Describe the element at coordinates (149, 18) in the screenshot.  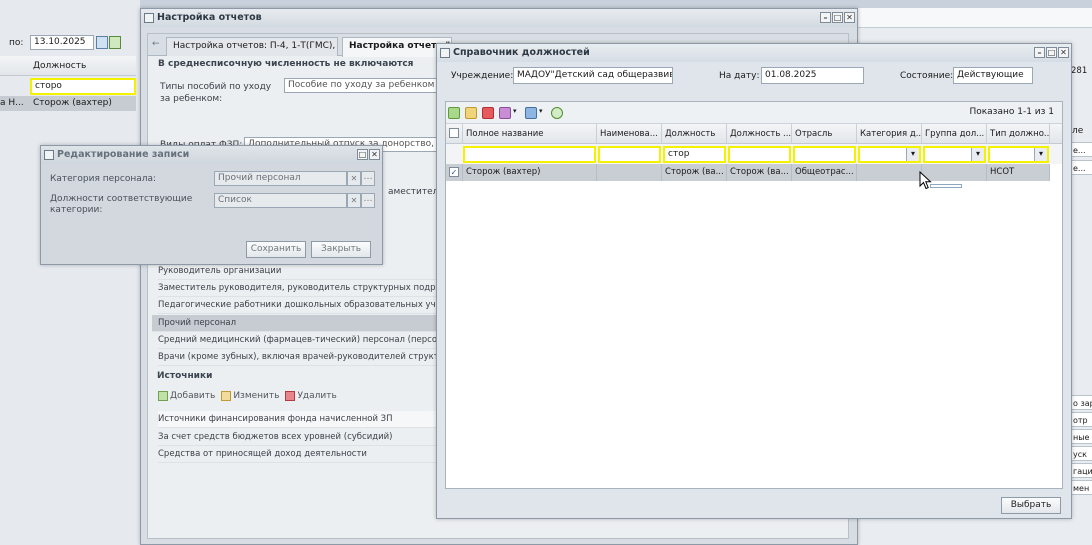
I see `window-icon` at that location.